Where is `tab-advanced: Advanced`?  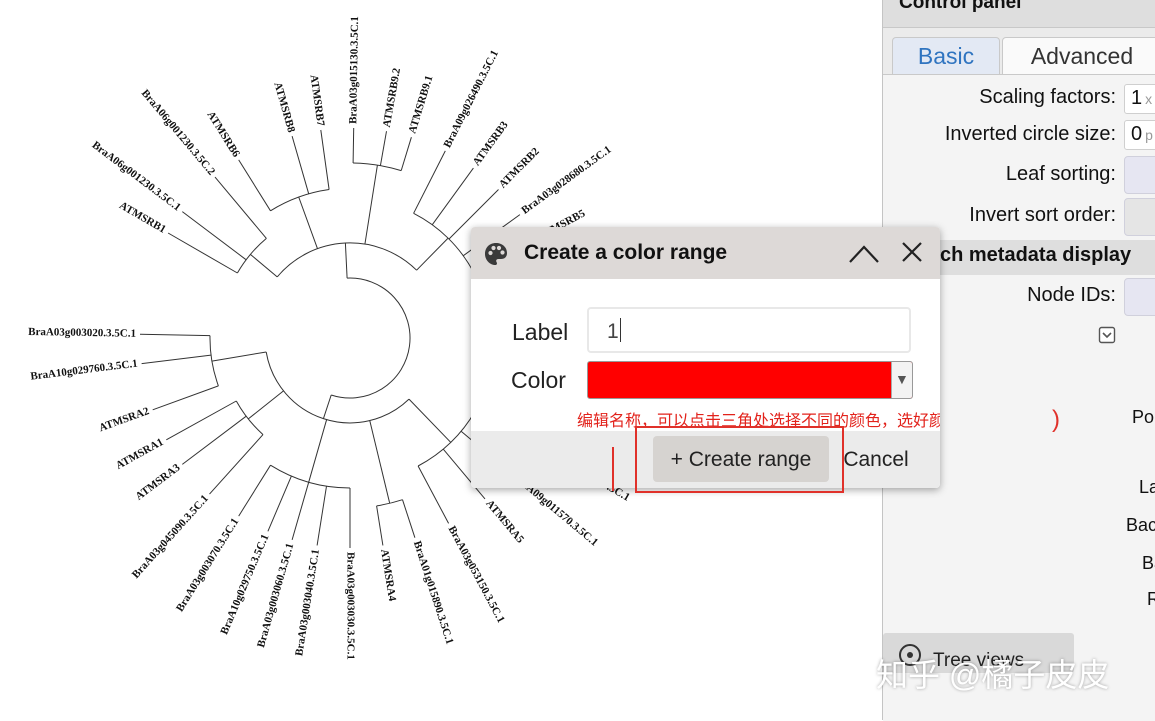
tab-advanced: Advanced is located at coordinates (1078, 55).